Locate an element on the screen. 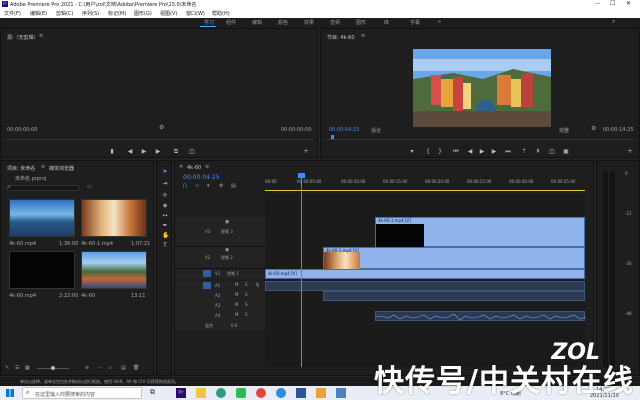  caption-icon: ▤ is located at coordinates (233, 186).